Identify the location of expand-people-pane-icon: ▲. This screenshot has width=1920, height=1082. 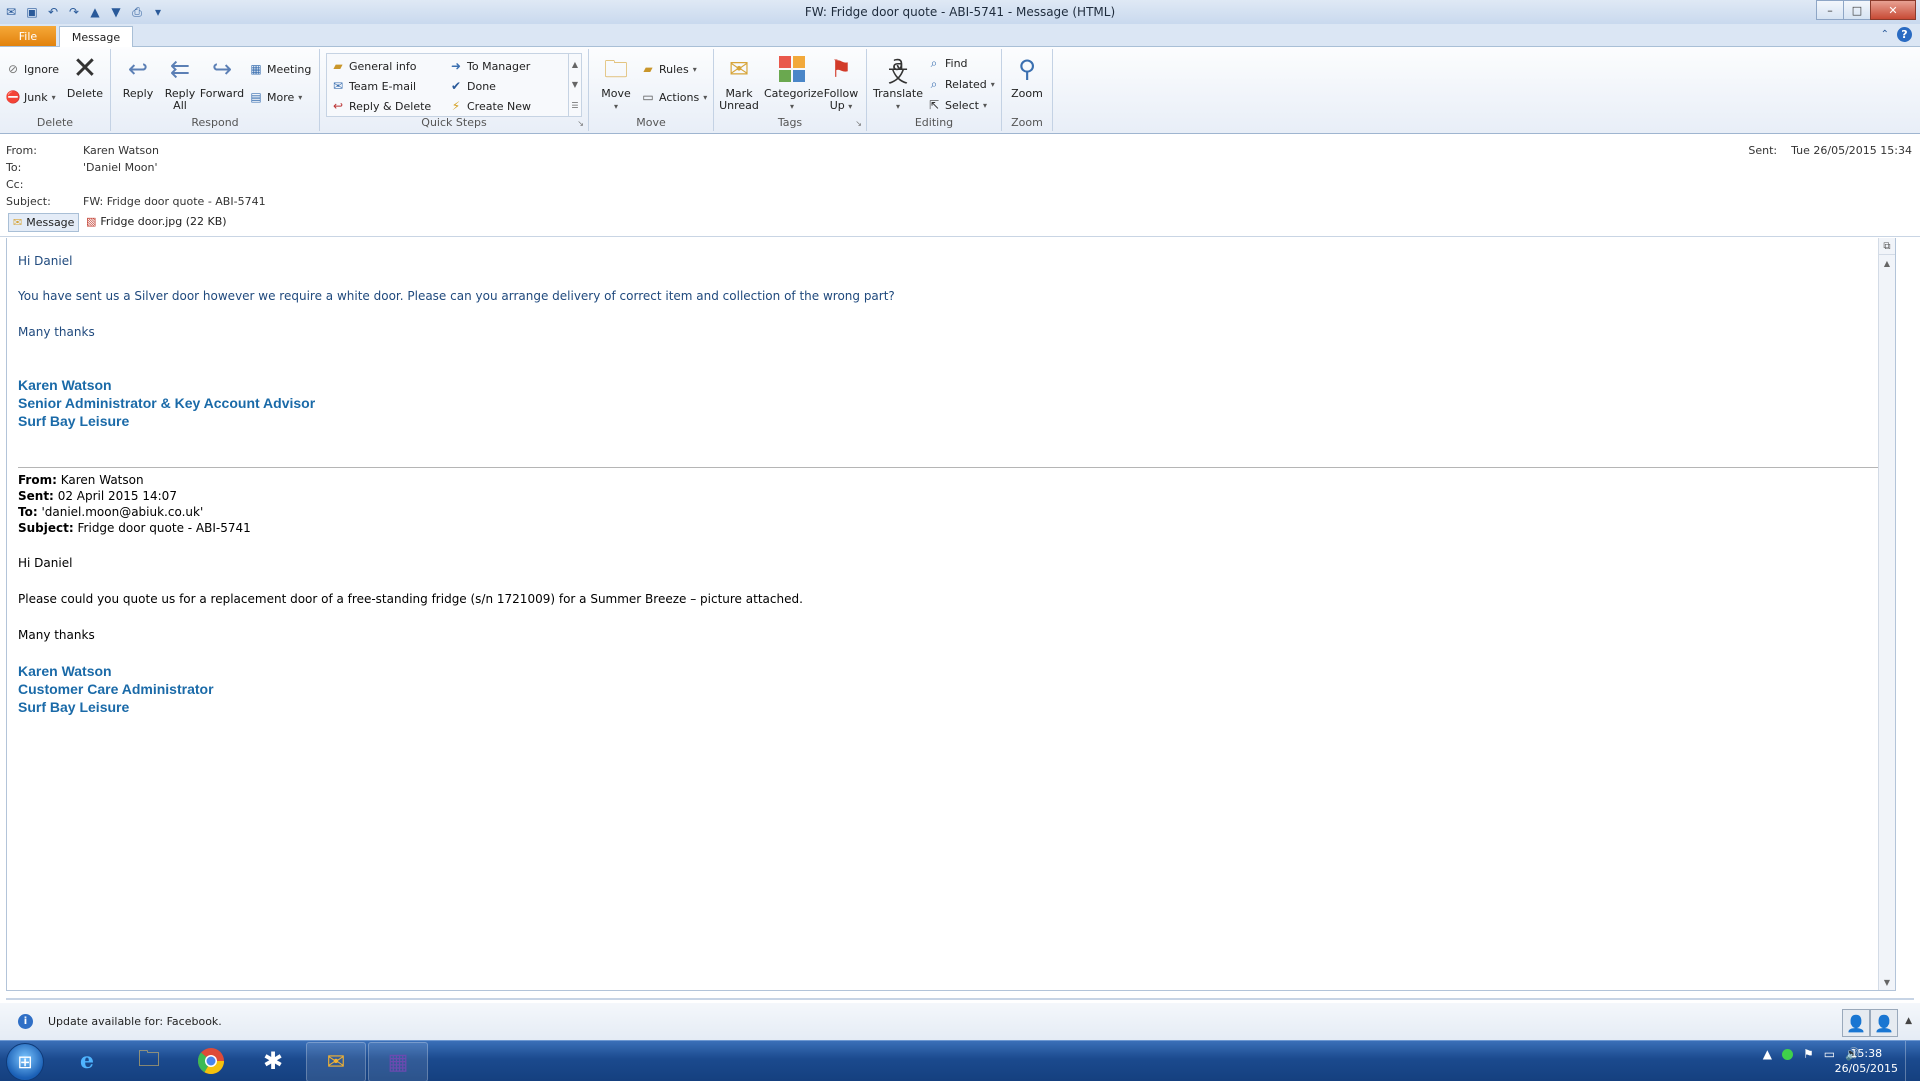
(1908, 1021).